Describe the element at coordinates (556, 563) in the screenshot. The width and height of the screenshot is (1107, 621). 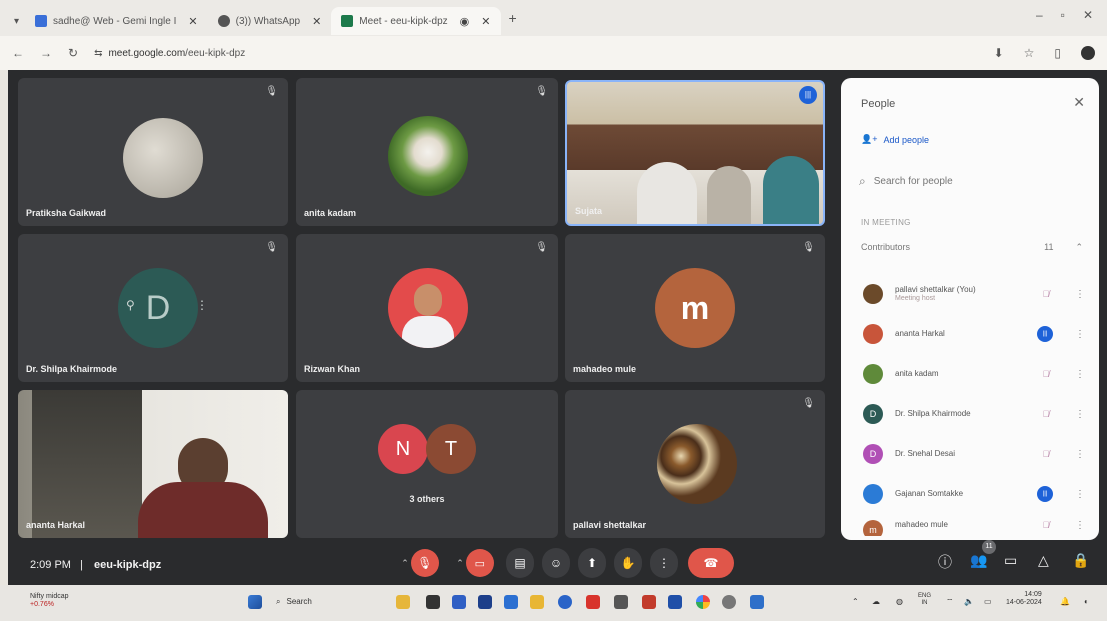
I see `reactions-button: ☺` at that location.